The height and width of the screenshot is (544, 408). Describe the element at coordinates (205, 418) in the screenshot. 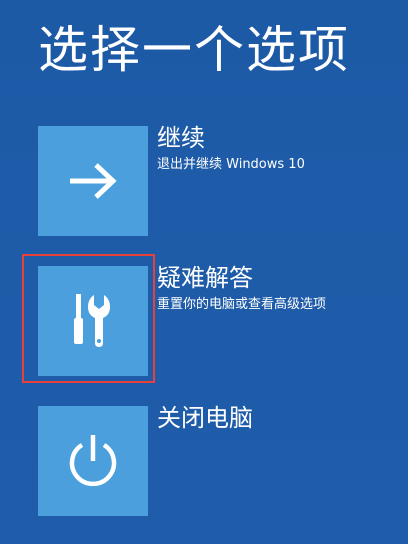

I see `shutdown-label: 关闭电脑` at that location.